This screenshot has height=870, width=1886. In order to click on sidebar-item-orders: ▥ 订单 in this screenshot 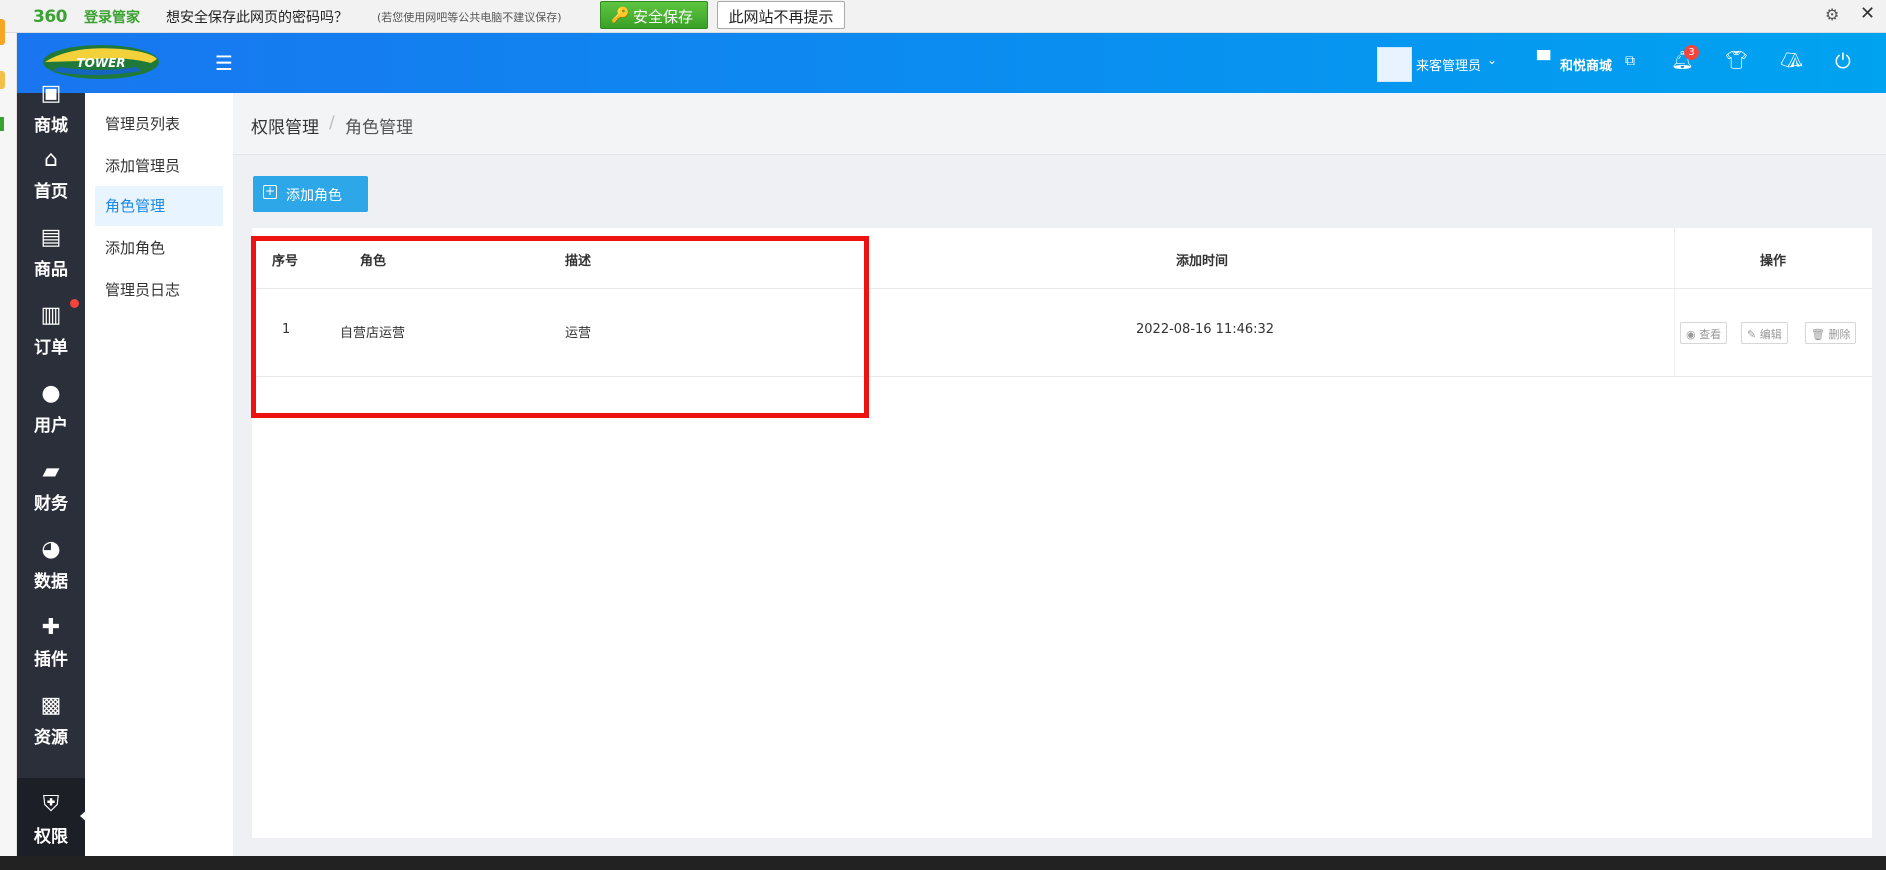, I will do `click(51, 328)`.